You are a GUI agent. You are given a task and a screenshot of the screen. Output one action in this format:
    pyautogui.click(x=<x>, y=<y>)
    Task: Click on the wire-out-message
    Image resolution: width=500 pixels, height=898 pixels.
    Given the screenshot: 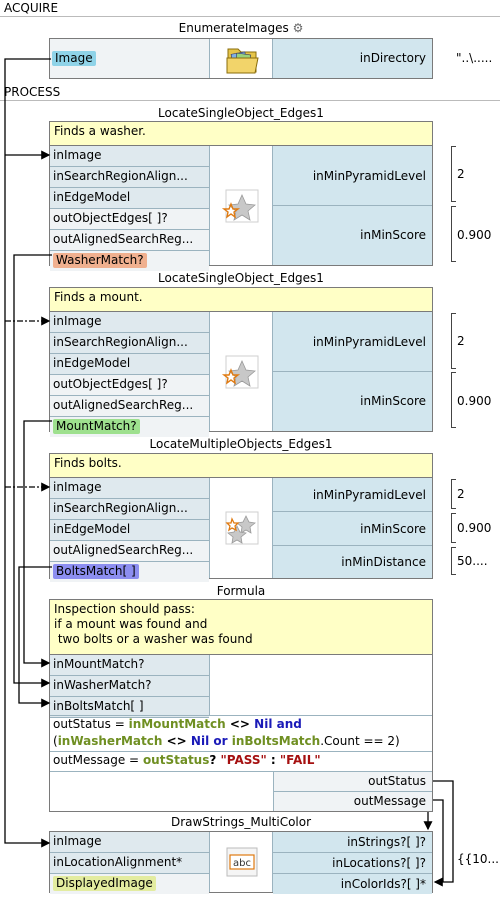 What is the action you would take?
    pyautogui.click(x=438, y=840)
    